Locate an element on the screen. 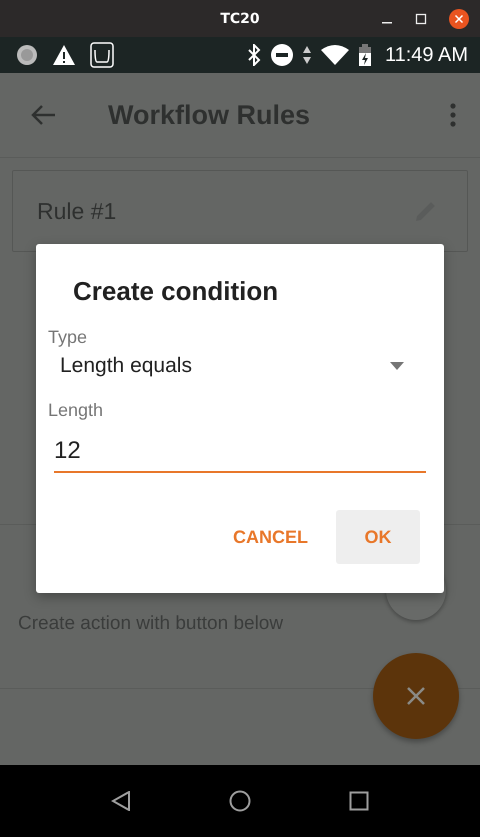 The width and height of the screenshot is (480, 837). loading-icon is located at coordinates (27, 55).